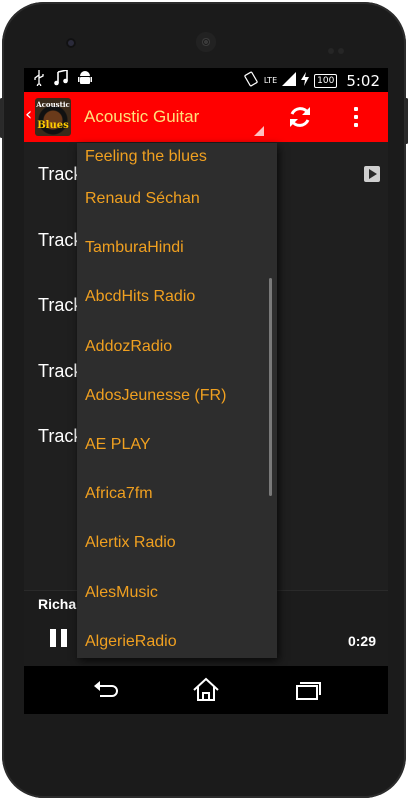  I want to click on dropdown-item: Africa7fm, so click(177, 493).